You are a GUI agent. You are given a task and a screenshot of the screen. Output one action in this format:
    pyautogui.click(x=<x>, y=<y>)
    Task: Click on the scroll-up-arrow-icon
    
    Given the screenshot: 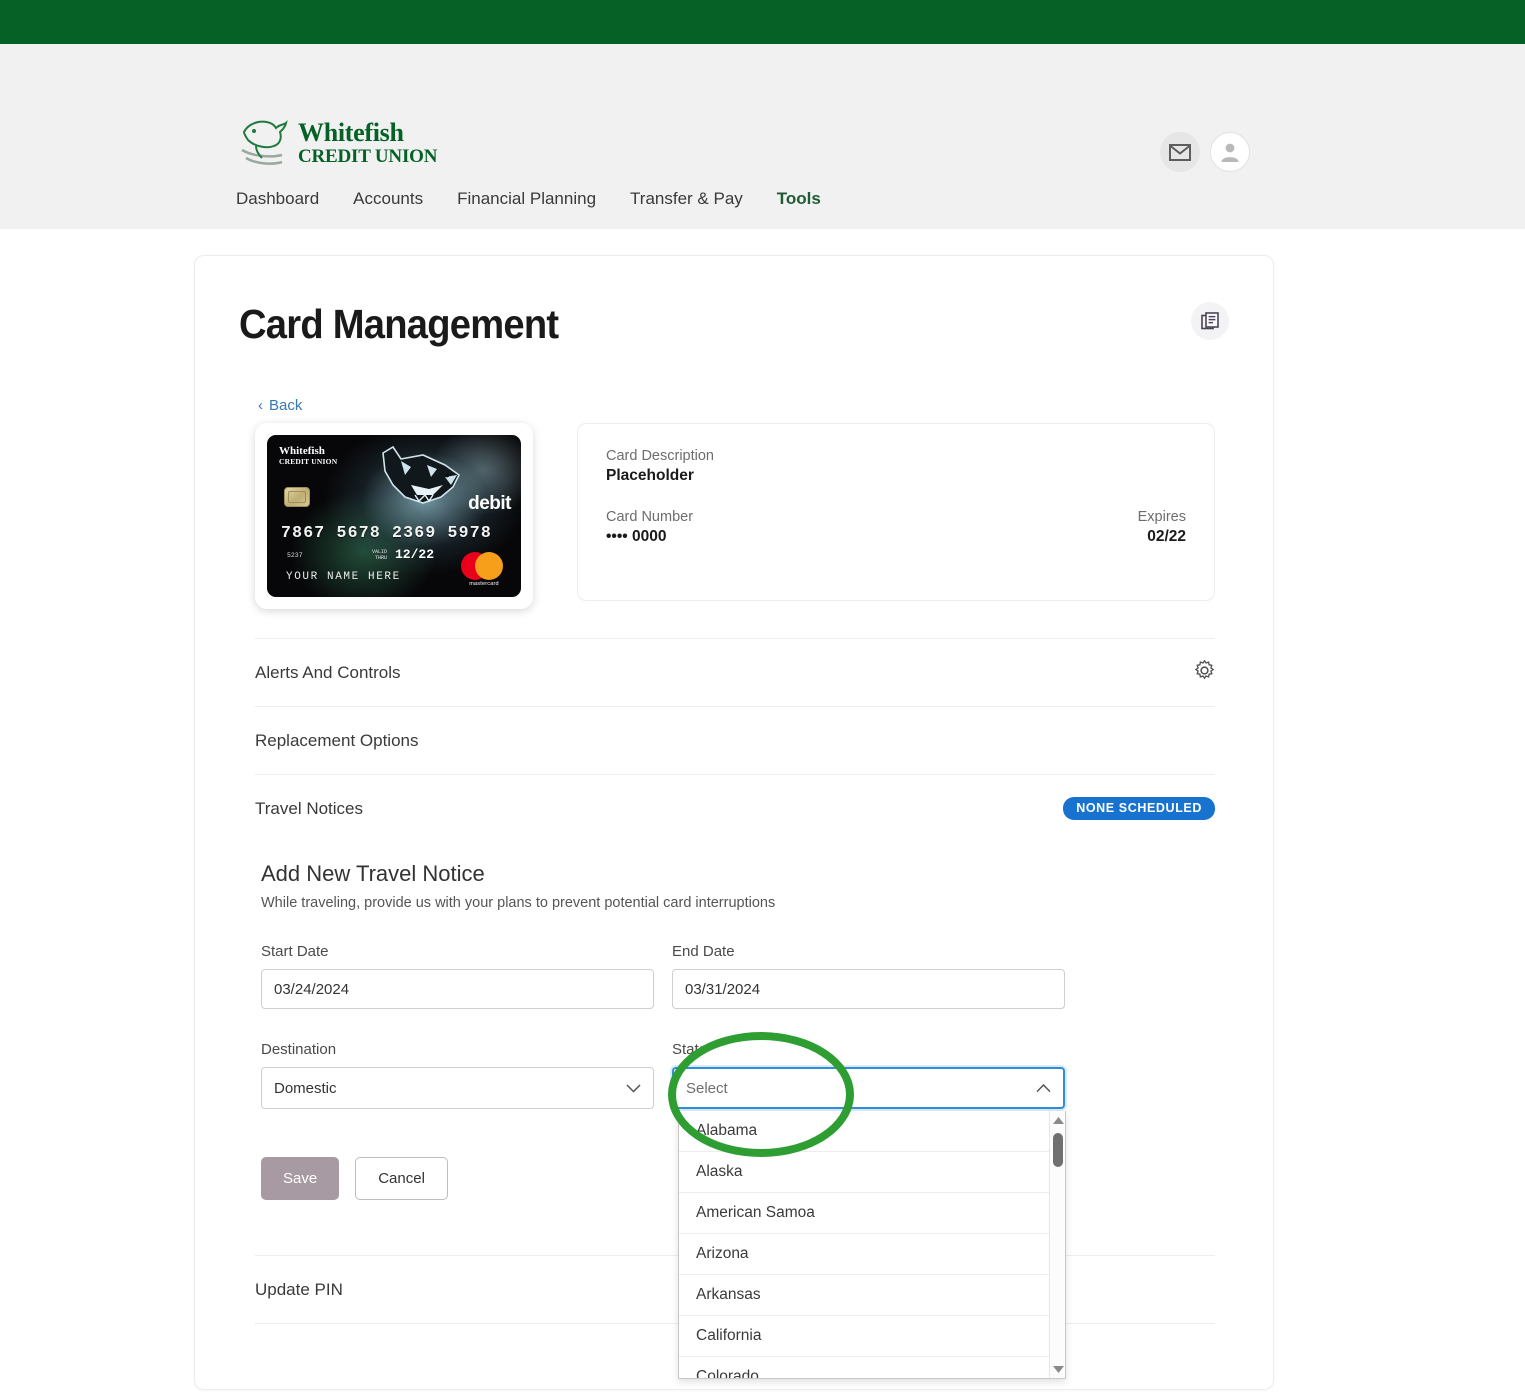 What is the action you would take?
    pyautogui.click(x=1057, y=1120)
    